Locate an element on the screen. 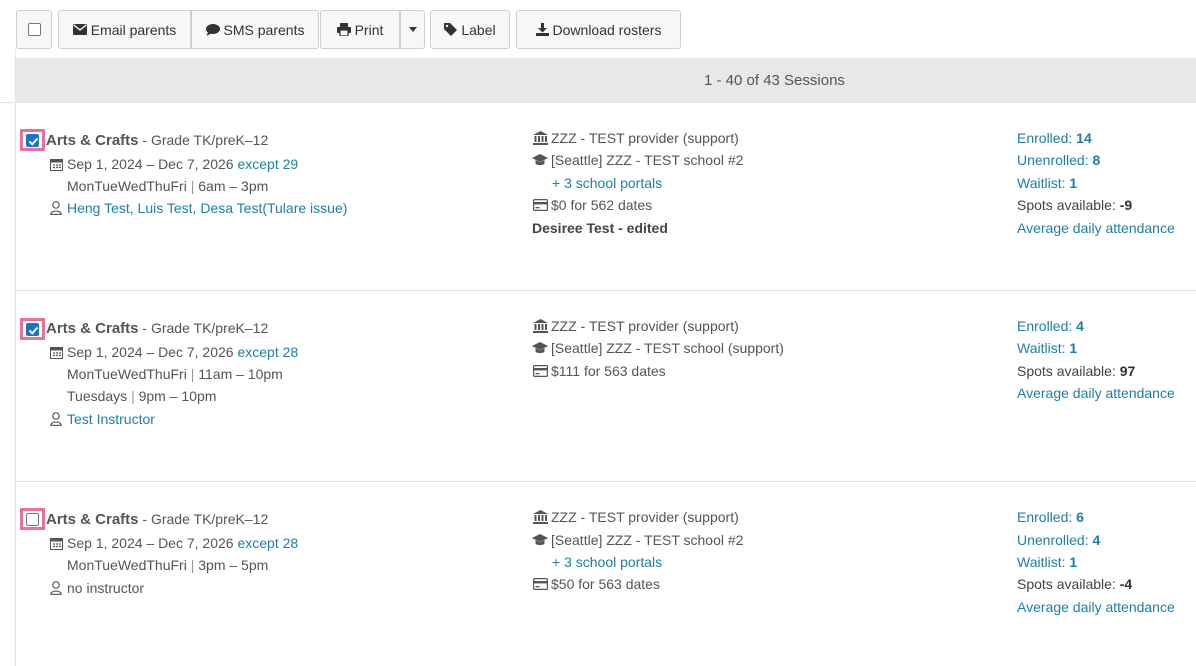 The height and width of the screenshot is (666, 1196). schedule-time: 9pm – 10pm is located at coordinates (177, 396).